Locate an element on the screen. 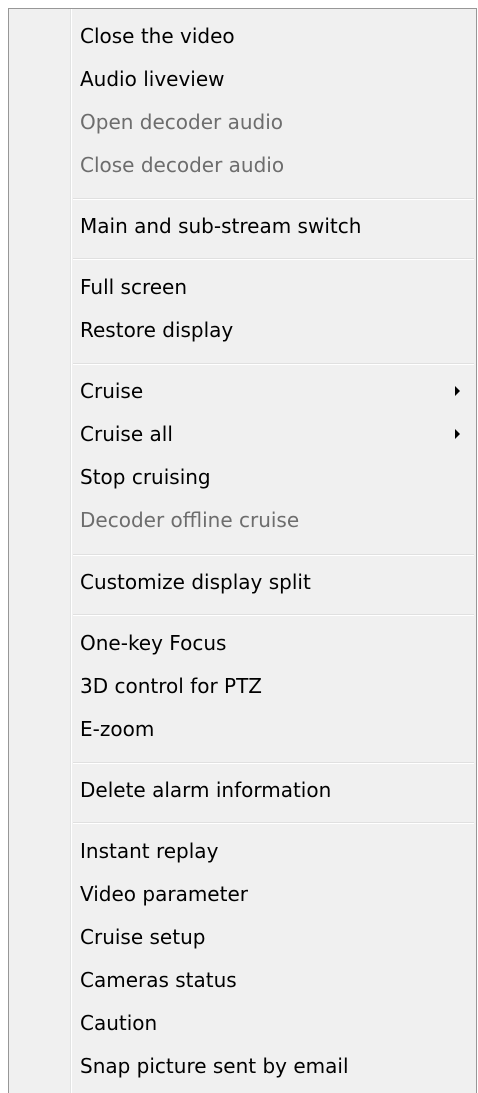  menu-item-full-screen: Full screen is located at coordinates (242, 287).